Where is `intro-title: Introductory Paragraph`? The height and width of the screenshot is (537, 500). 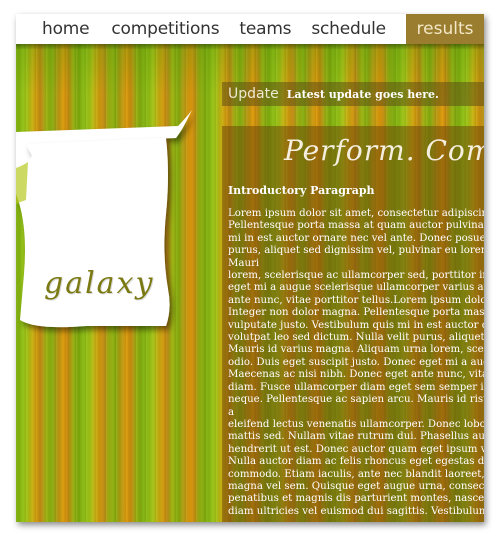
intro-title: Introductory Paragraph is located at coordinates (301, 190).